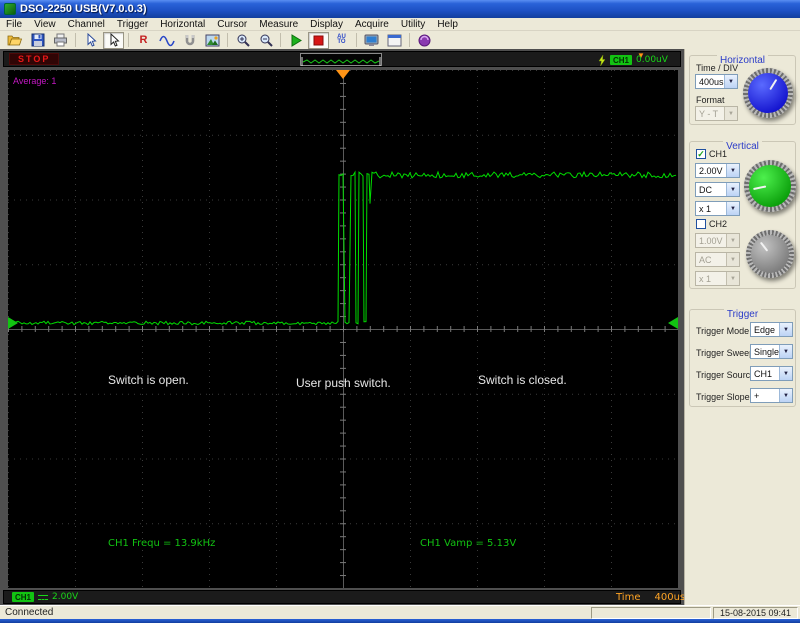  Describe the element at coordinates (670, 597) in the screenshot. I see `timebase-value: 400us` at that location.